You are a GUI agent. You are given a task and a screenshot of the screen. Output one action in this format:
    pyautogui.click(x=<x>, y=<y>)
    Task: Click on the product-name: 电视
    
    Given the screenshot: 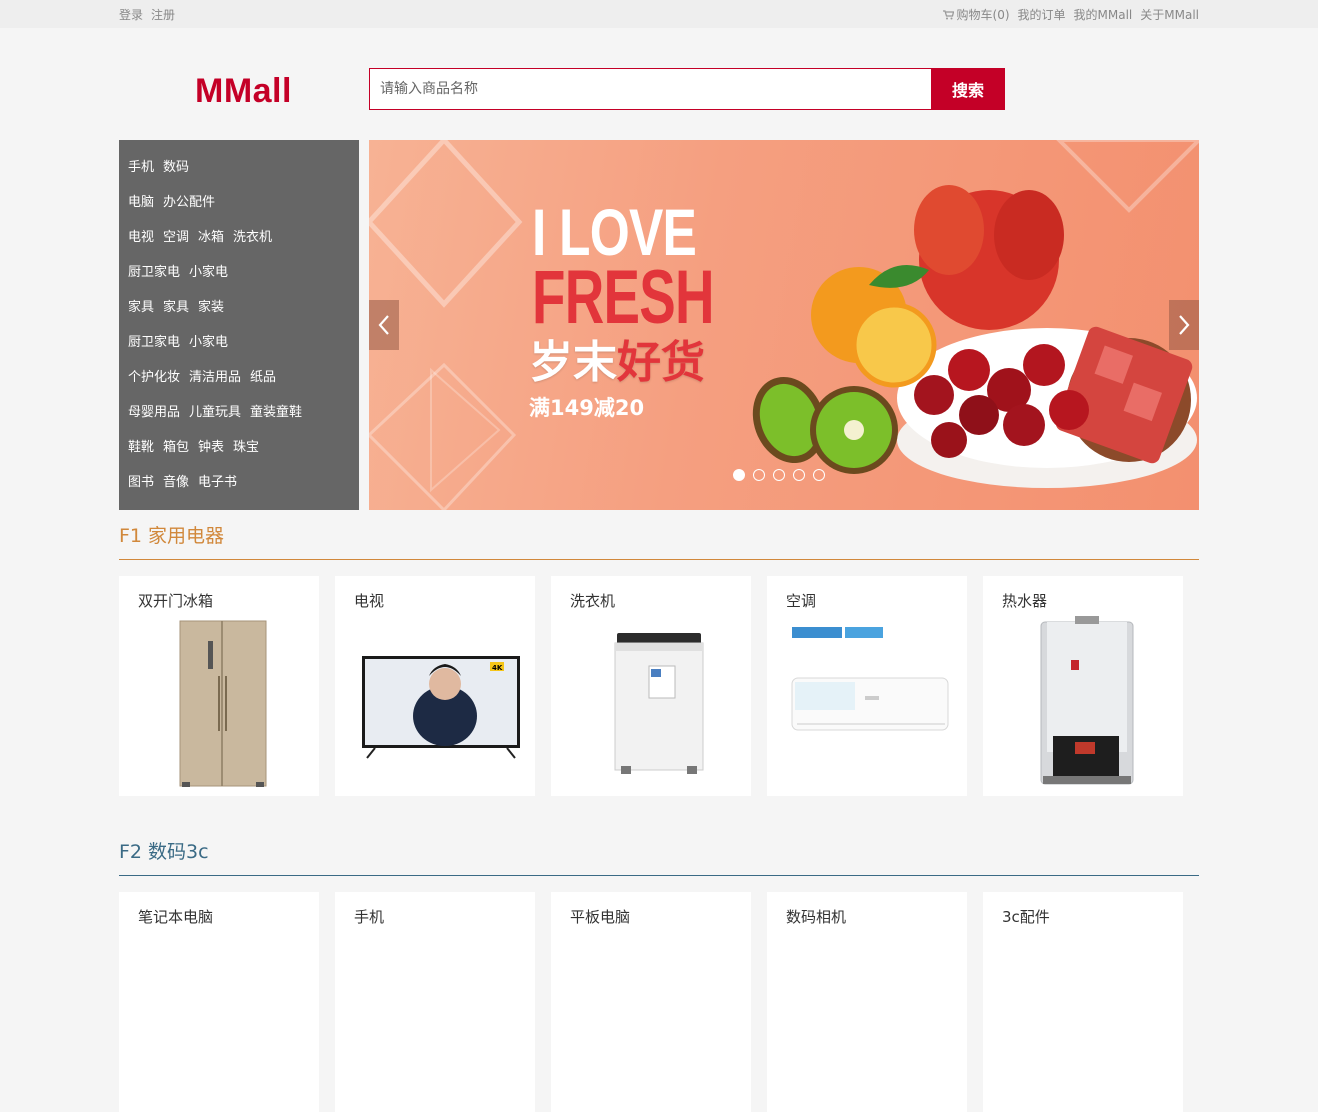 What is the action you would take?
    pyautogui.click(x=369, y=601)
    